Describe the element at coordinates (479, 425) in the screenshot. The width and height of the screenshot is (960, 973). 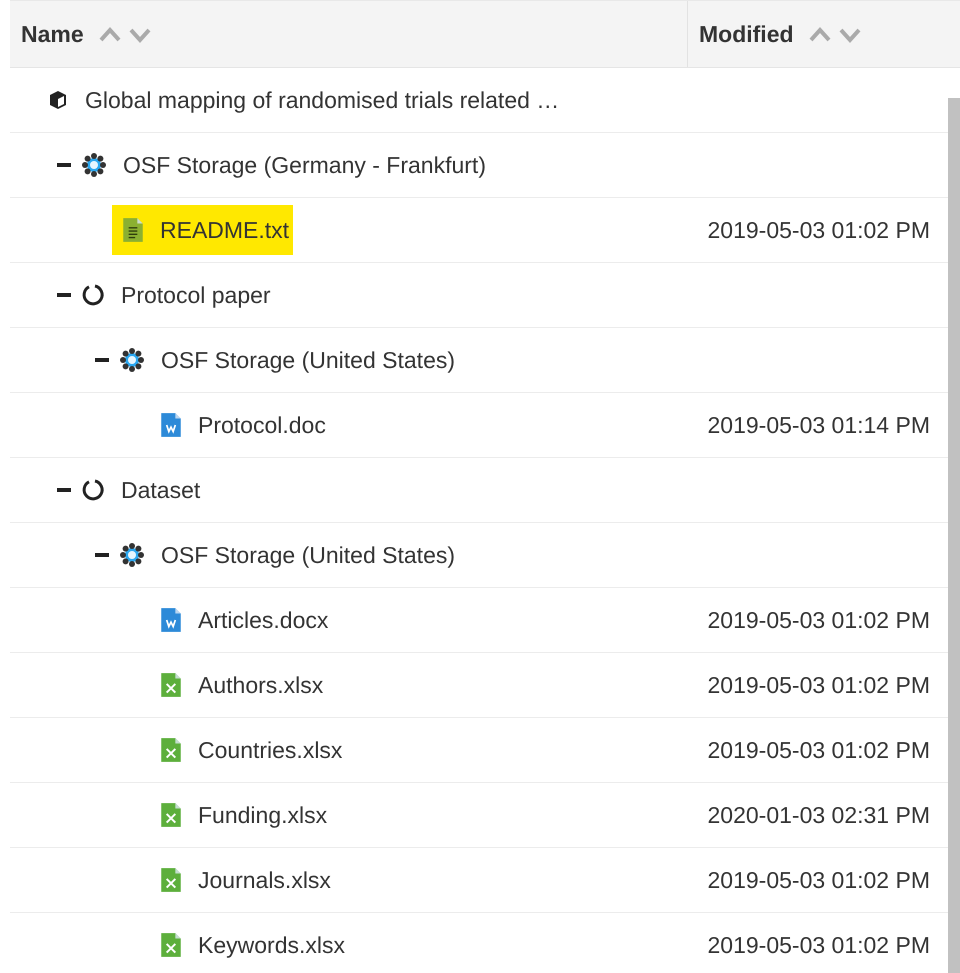
I see `table-row: Protocol.doc 2019-05-03 01:14 PM` at that location.